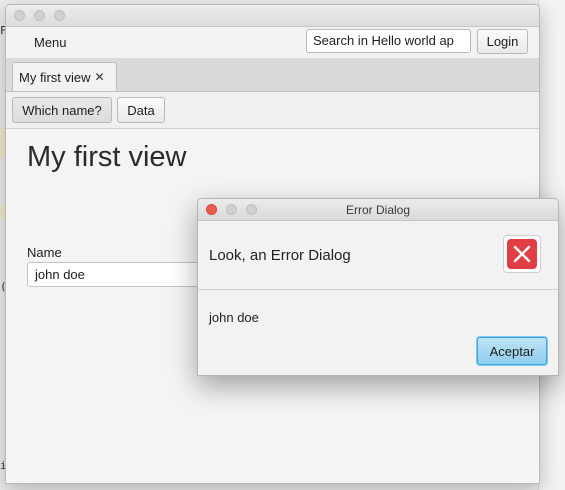 The width and height of the screenshot is (565, 490). What do you see at coordinates (62, 110) in the screenshot?
I see `which-name-button: Which name?` at bounding box center [62, 110].